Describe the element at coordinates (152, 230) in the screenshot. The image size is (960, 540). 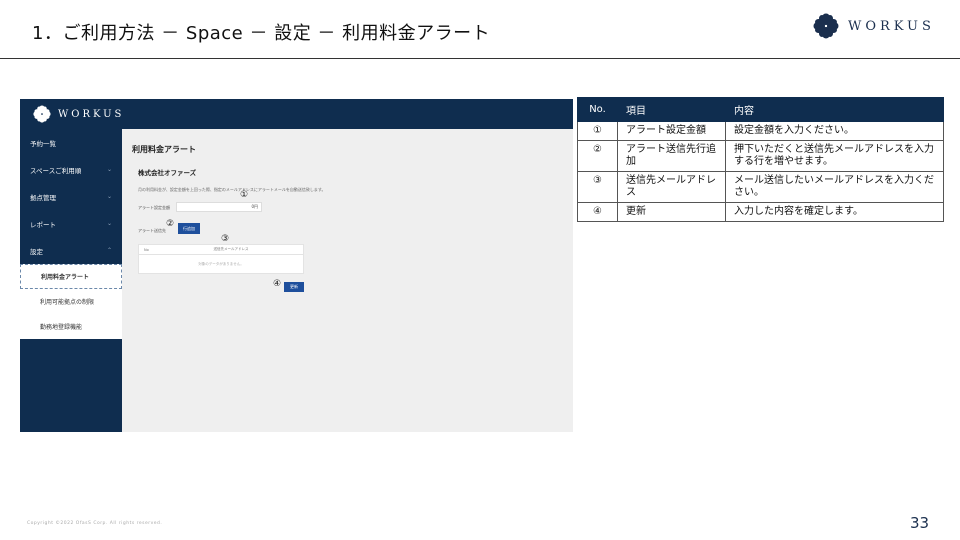
I see `alert-destination-label: アラート送信先` at that location.